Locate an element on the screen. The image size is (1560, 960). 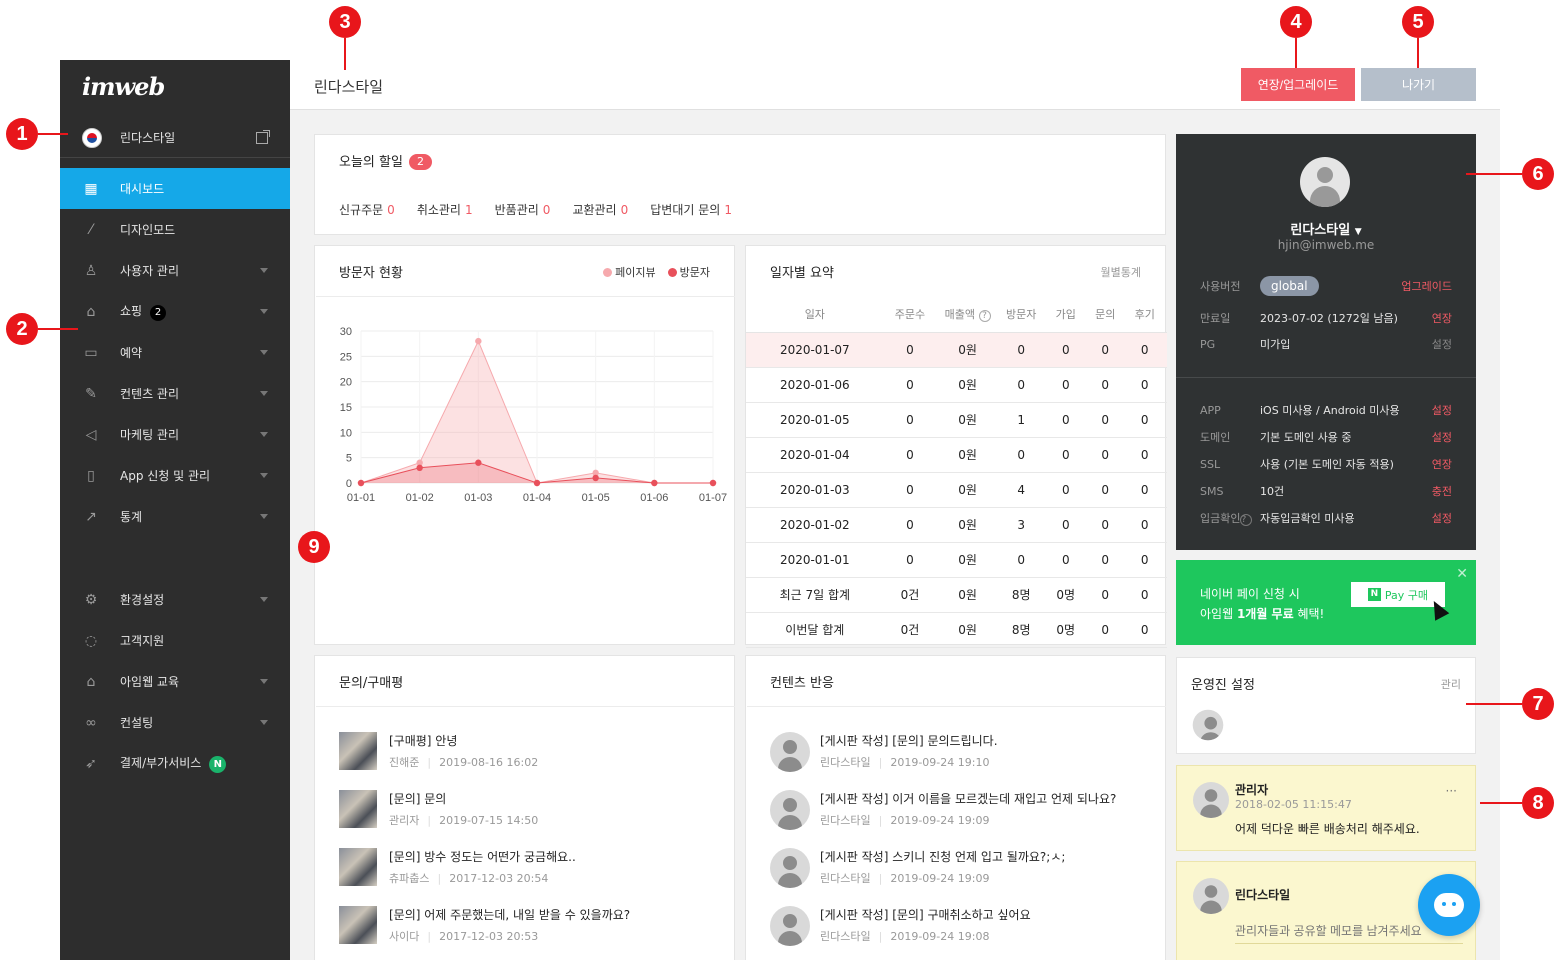
card-divider is located at coordinates (956, 706).